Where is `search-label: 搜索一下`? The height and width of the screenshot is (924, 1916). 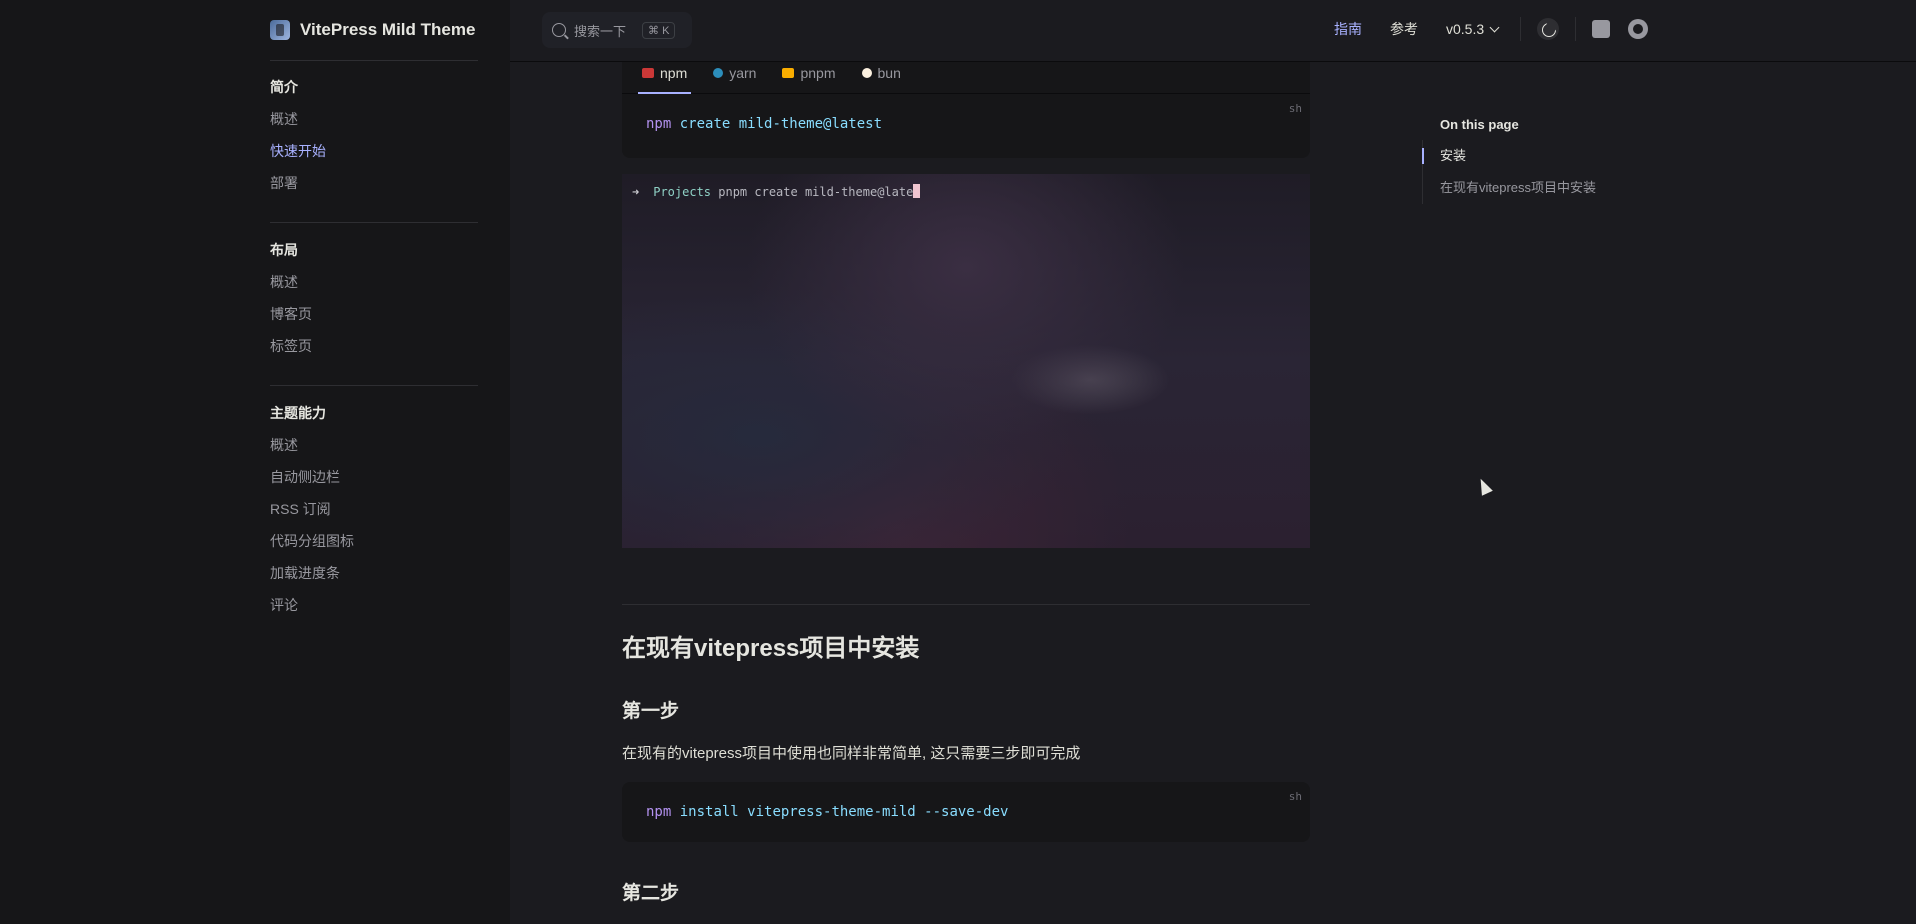
search-label: 搜索一下 is located at coordinates (600, 31).